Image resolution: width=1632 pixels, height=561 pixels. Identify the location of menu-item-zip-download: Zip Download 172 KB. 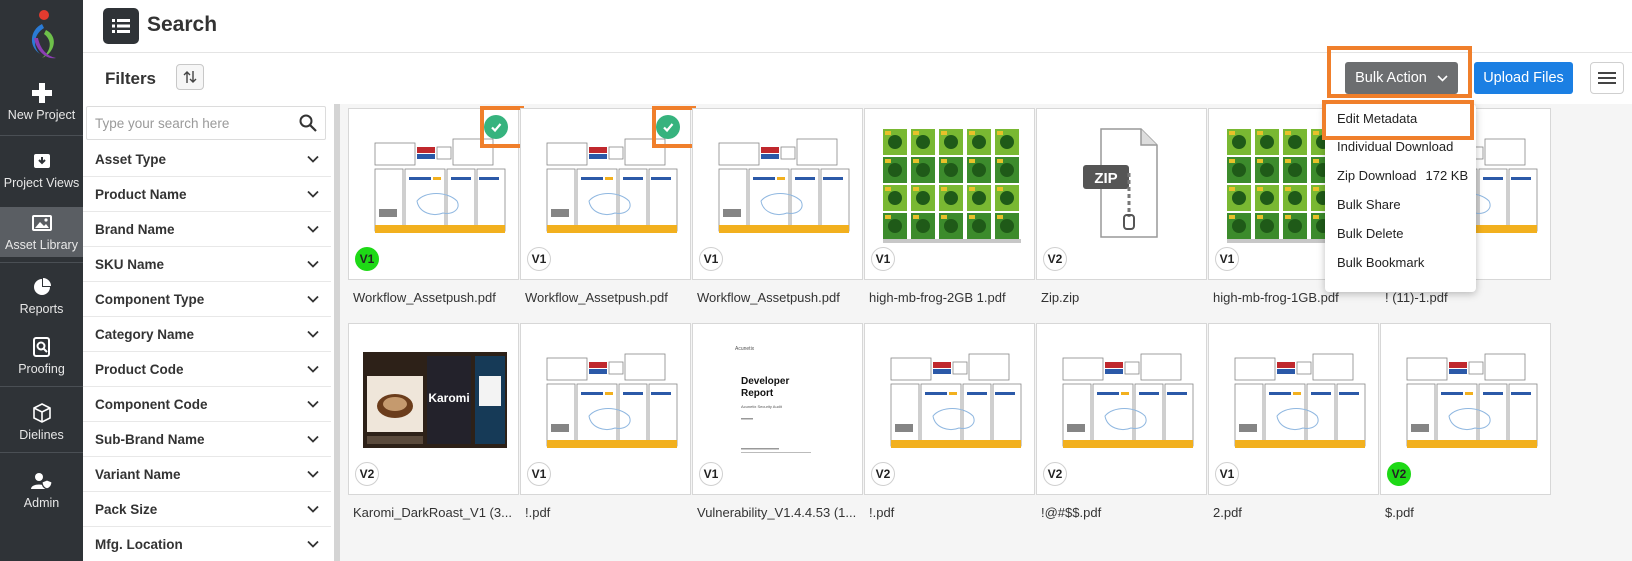
(1400, 175).